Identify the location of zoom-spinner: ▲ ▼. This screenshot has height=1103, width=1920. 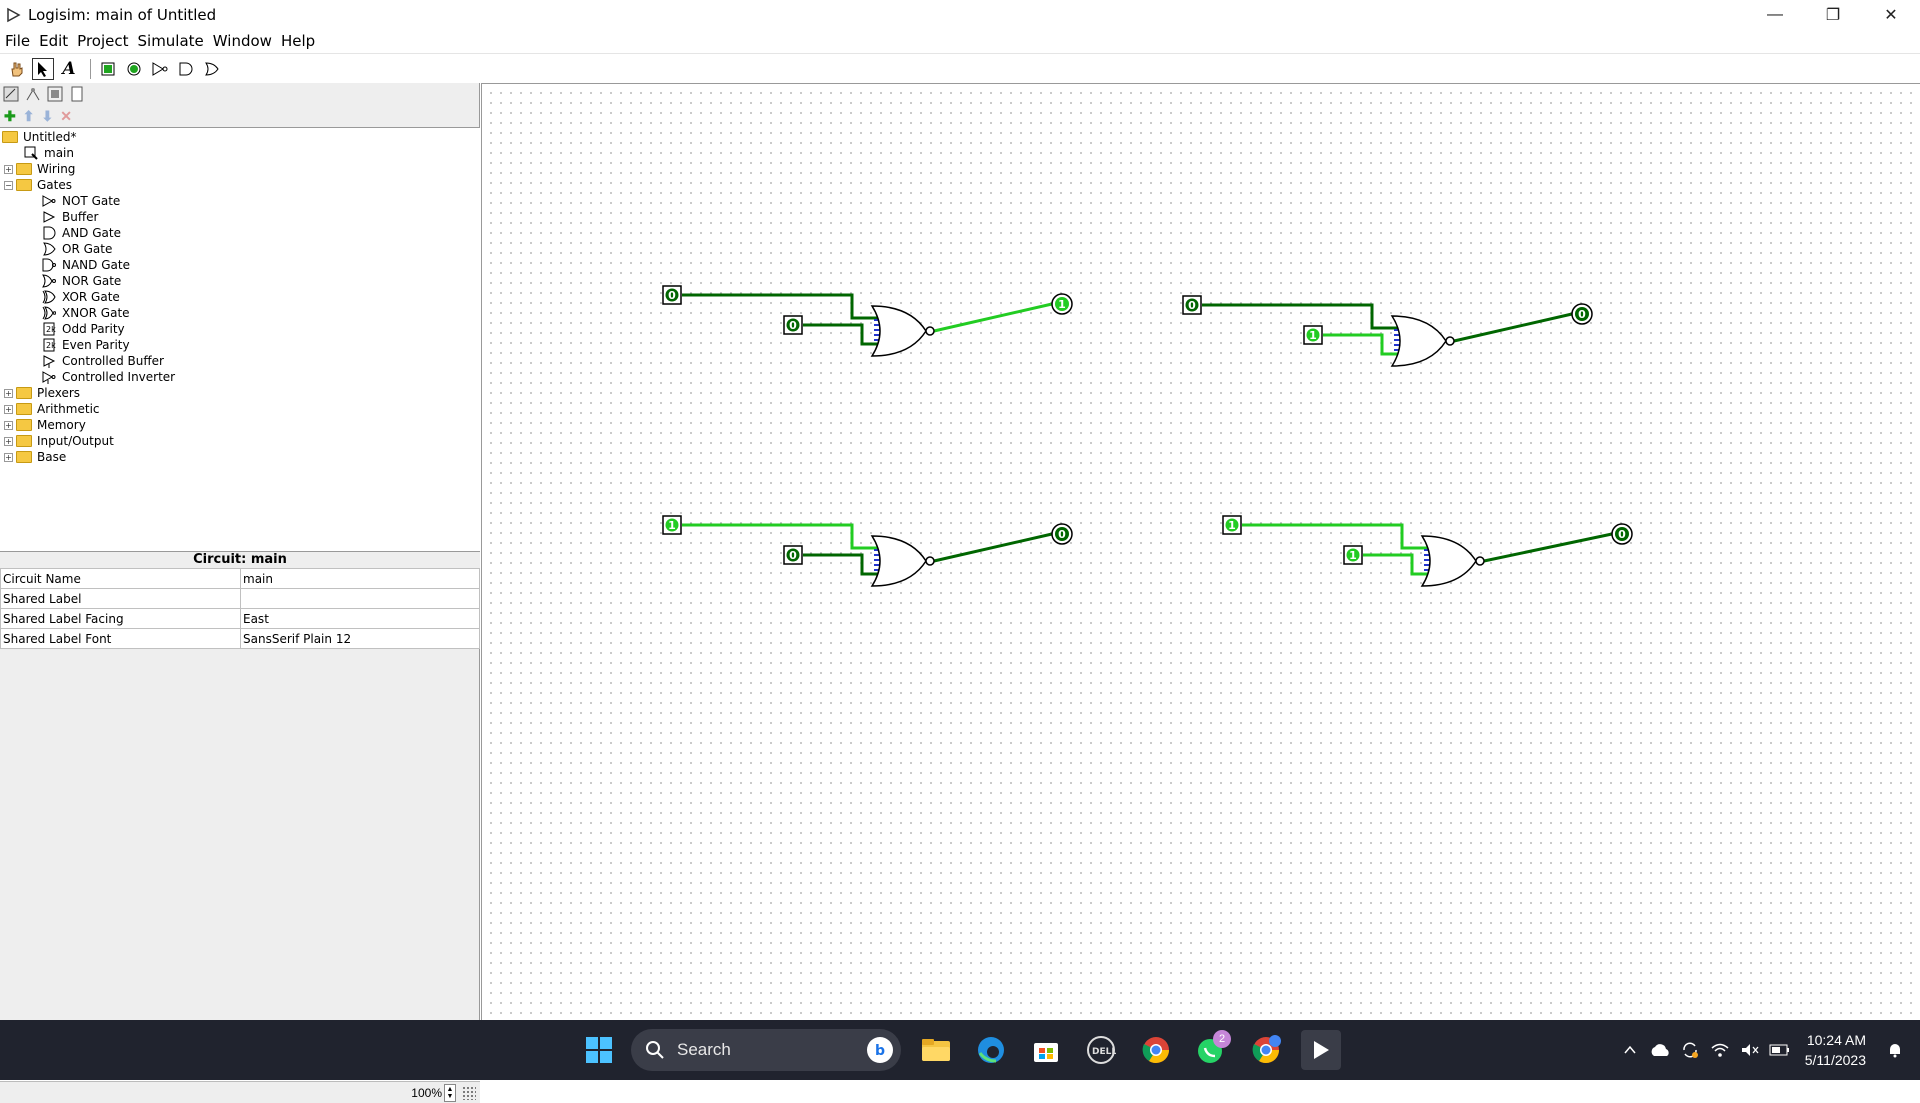
(450, 1092).